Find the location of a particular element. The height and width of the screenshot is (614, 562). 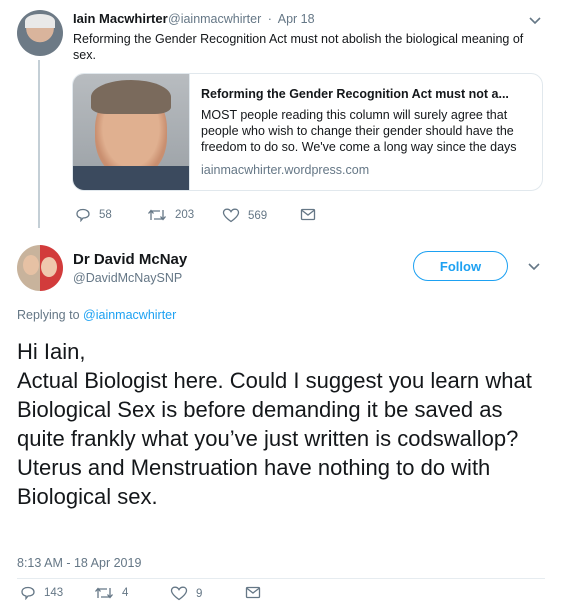

parent-retweet-action: 203 is located at coordinates (170, 215).